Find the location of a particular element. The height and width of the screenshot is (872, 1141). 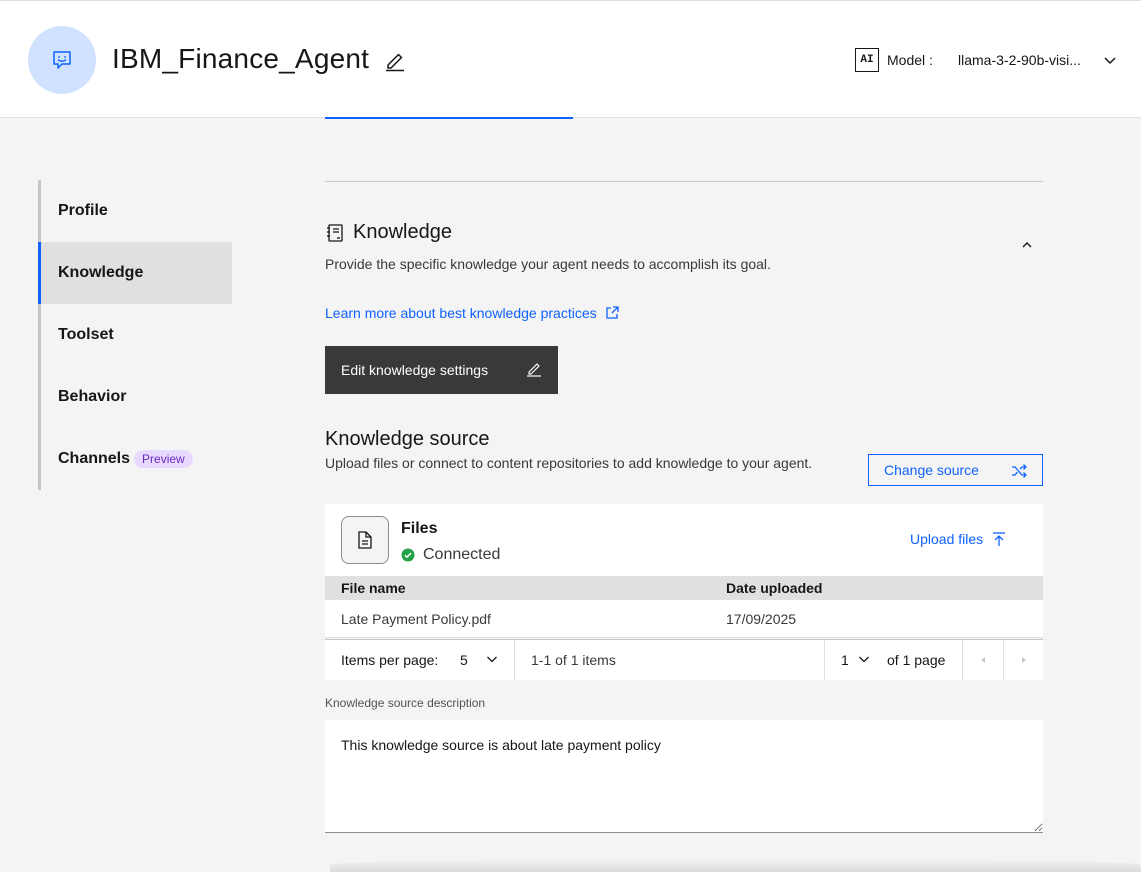

next-page-button is located at coordinates (1023, 660).